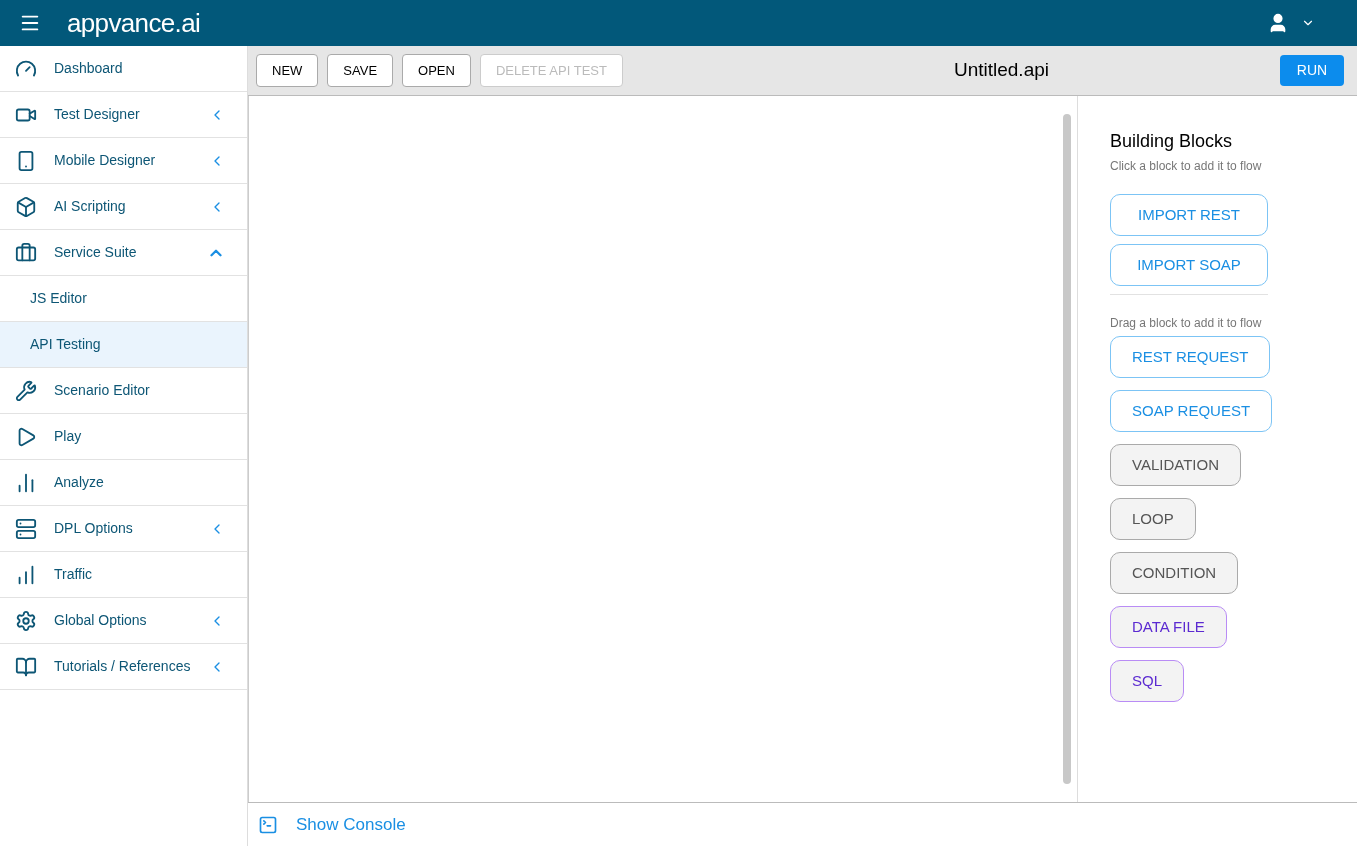 Image resolution: width=1357 pixels, height=846 pixels. Describe the element at coordinates (26, 620) in the screenshot. I see `settings-icon` at that location.